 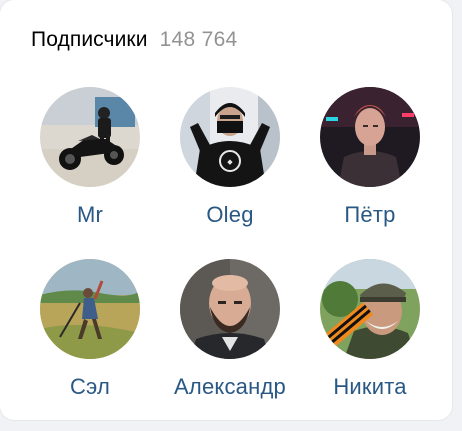 I want to click on avatar-photo-masked-man: ◆, so click(x=230, y=137).